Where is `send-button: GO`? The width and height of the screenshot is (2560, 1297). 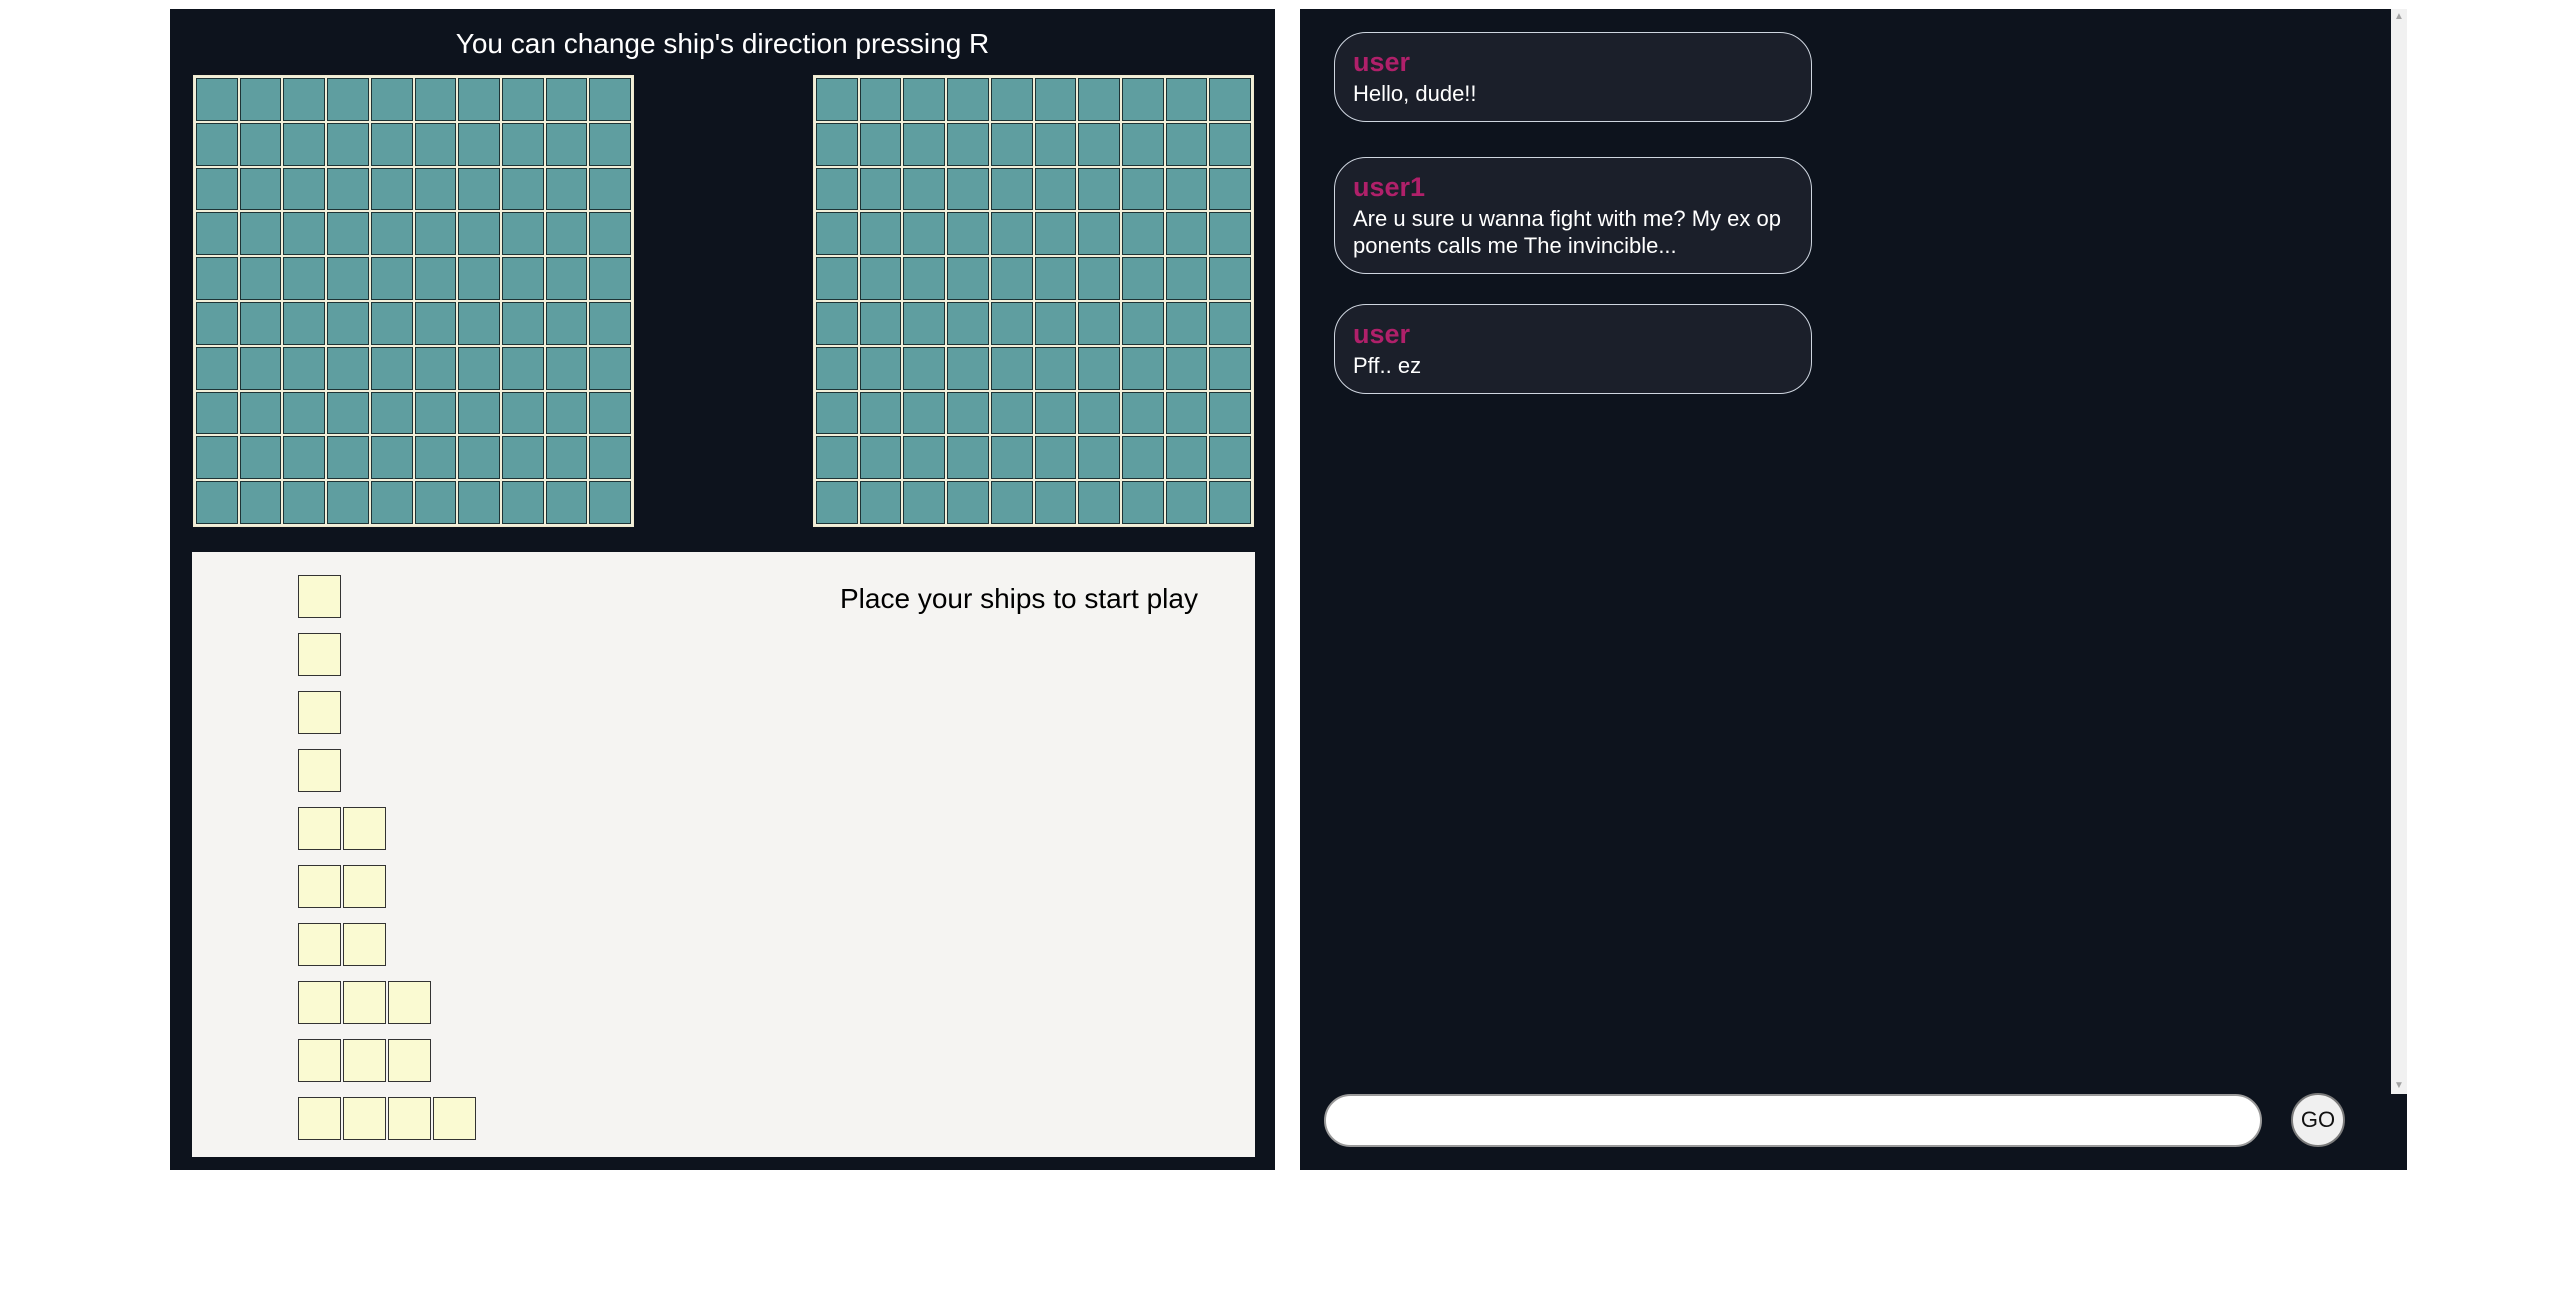 send-button: GO is located at coordinates (2318, 1120).